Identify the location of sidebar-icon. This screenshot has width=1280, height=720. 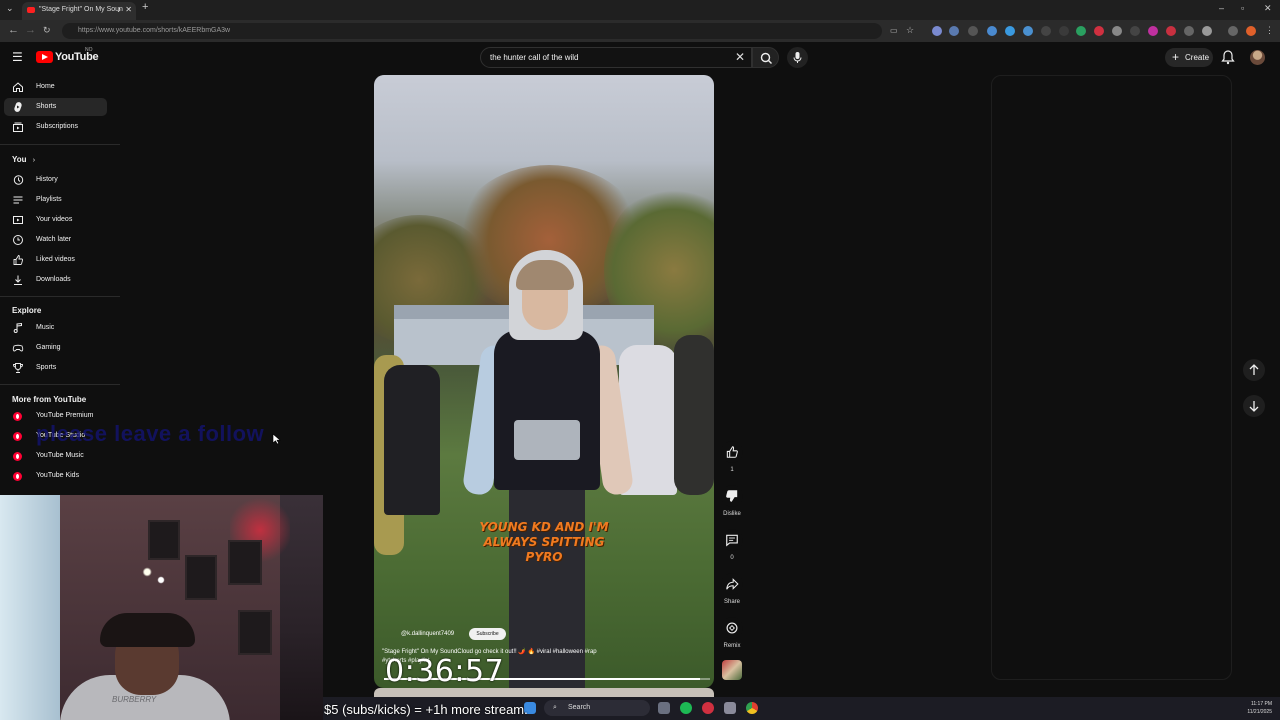
(1233, 31).